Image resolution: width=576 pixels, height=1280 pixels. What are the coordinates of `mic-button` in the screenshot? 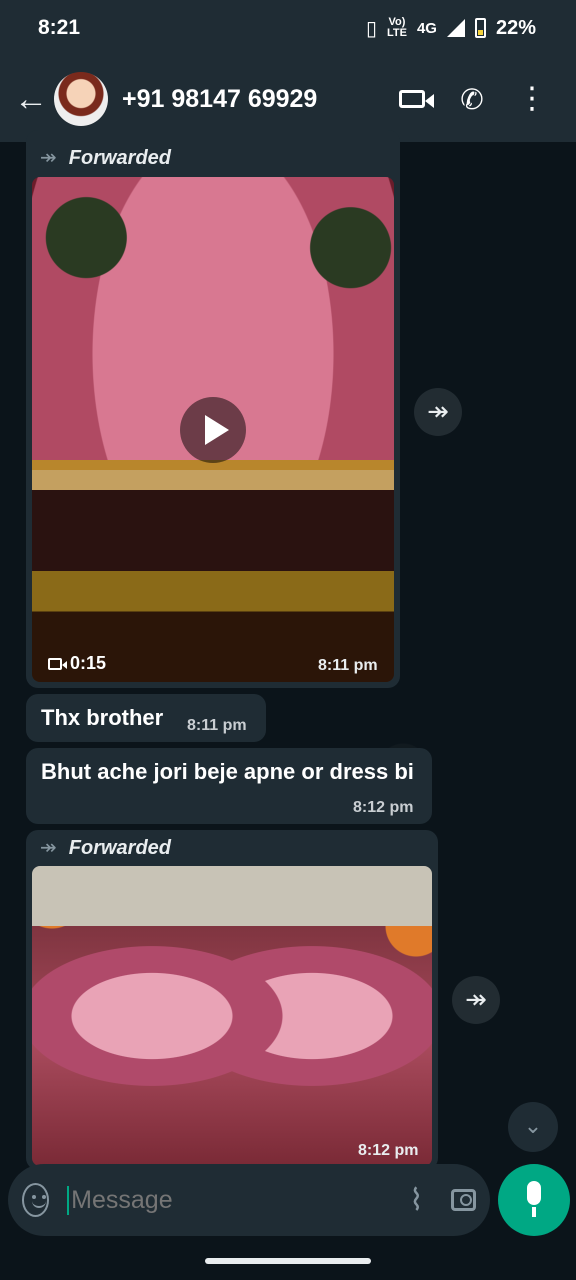 It's located at (534, 1200).